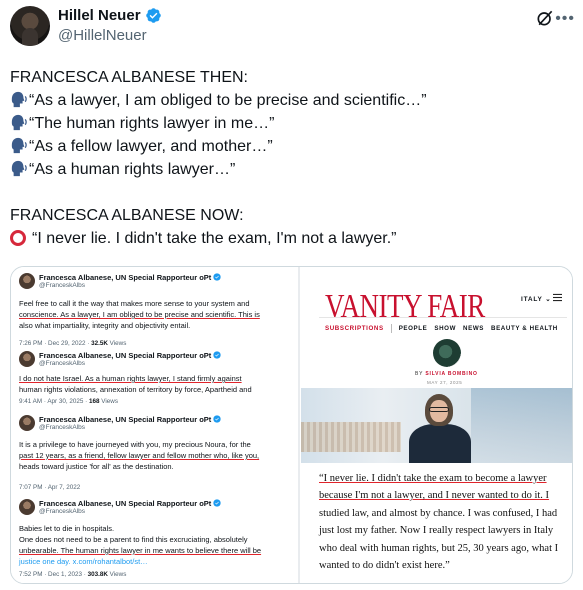  Describe the element at coordinates (384, 565) in the screenshot. I see `article-quote-line: wanted to do didn't exist here.”` at that location.